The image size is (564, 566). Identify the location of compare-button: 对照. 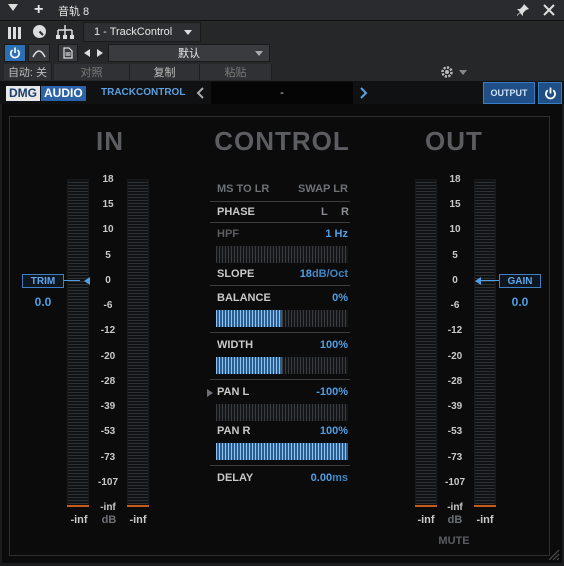
(92, 72).